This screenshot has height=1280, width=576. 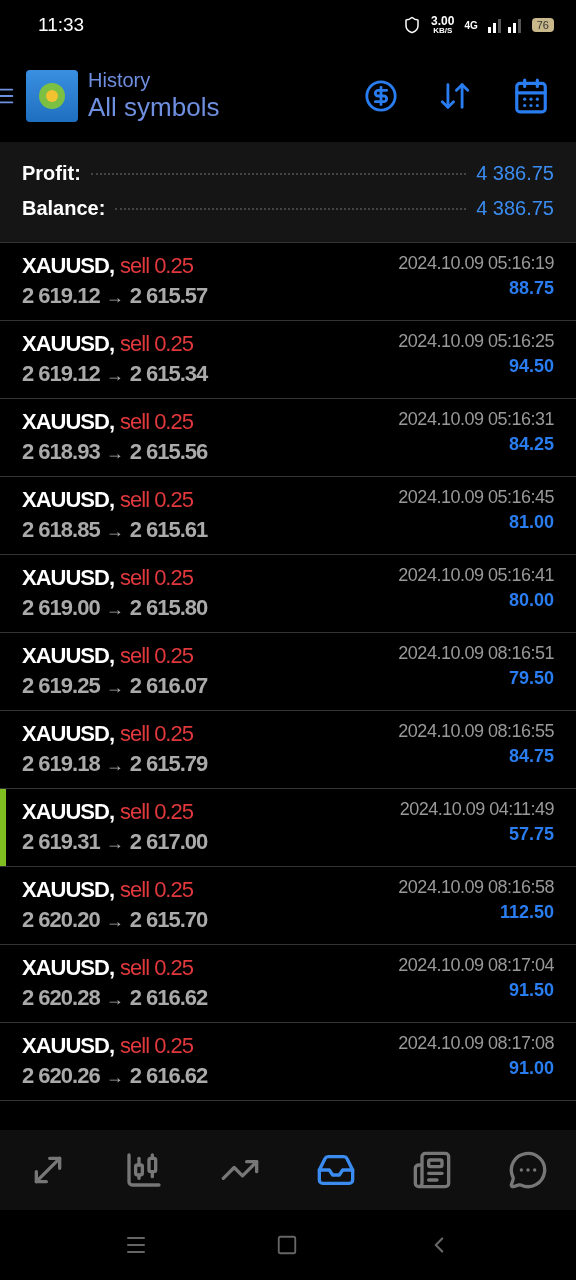 What do you see at coordinates (476, 419) in the screenshot?
I see `deal-time: 2024.10.09 05:16:31` at bounding box center [476, 419].